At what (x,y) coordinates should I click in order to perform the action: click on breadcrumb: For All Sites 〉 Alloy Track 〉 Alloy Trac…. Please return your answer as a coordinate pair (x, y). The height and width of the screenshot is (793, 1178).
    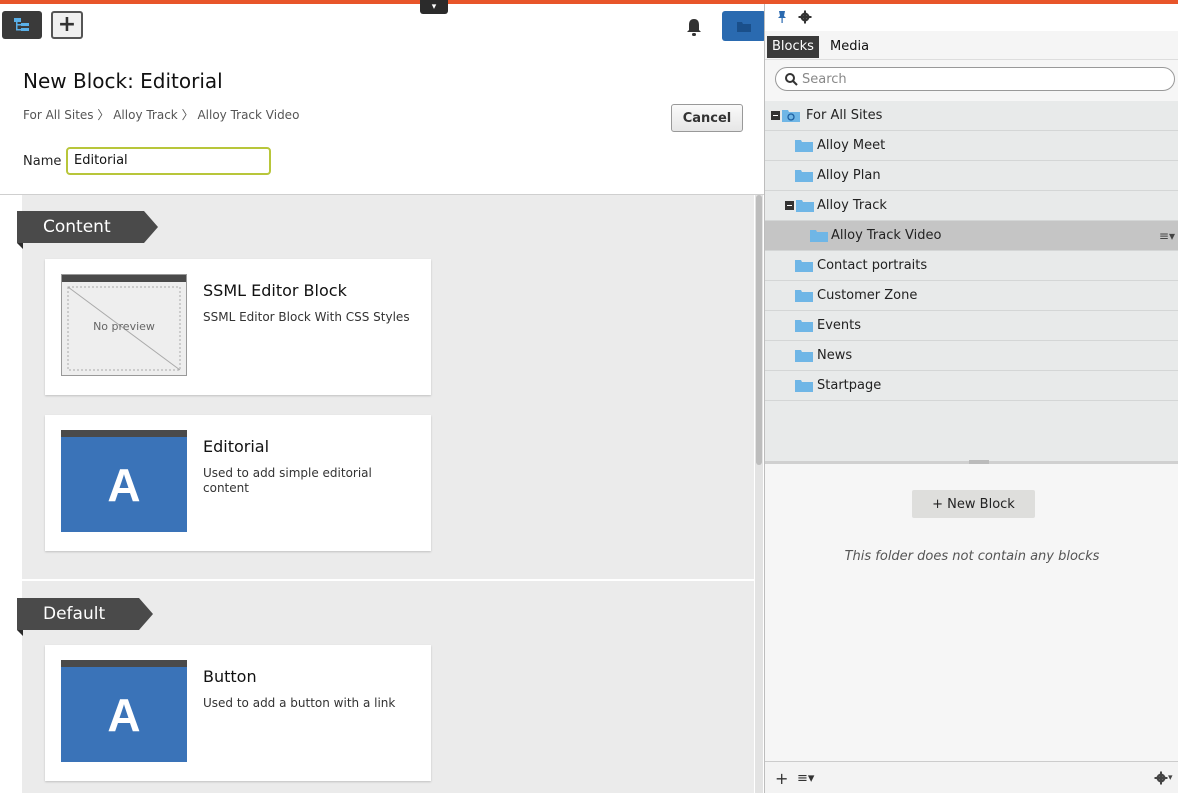
    Looking at the image, I should click on (161, 114).